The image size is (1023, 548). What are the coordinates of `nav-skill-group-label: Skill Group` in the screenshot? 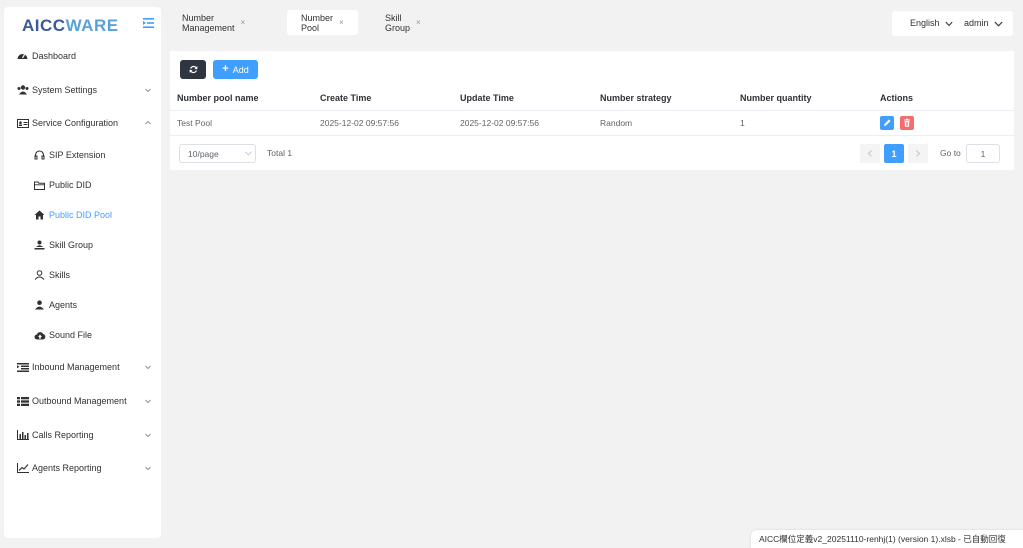 It's located at (71, 245).